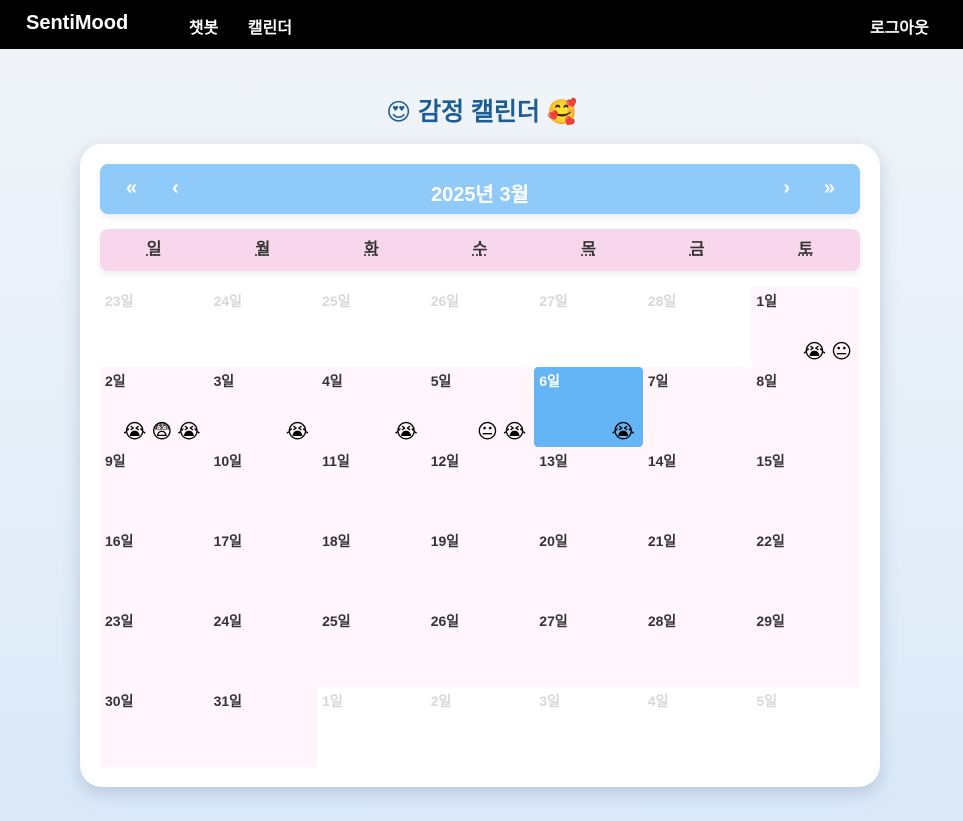  I want to click on day-number: 30일, so click(119, 701).